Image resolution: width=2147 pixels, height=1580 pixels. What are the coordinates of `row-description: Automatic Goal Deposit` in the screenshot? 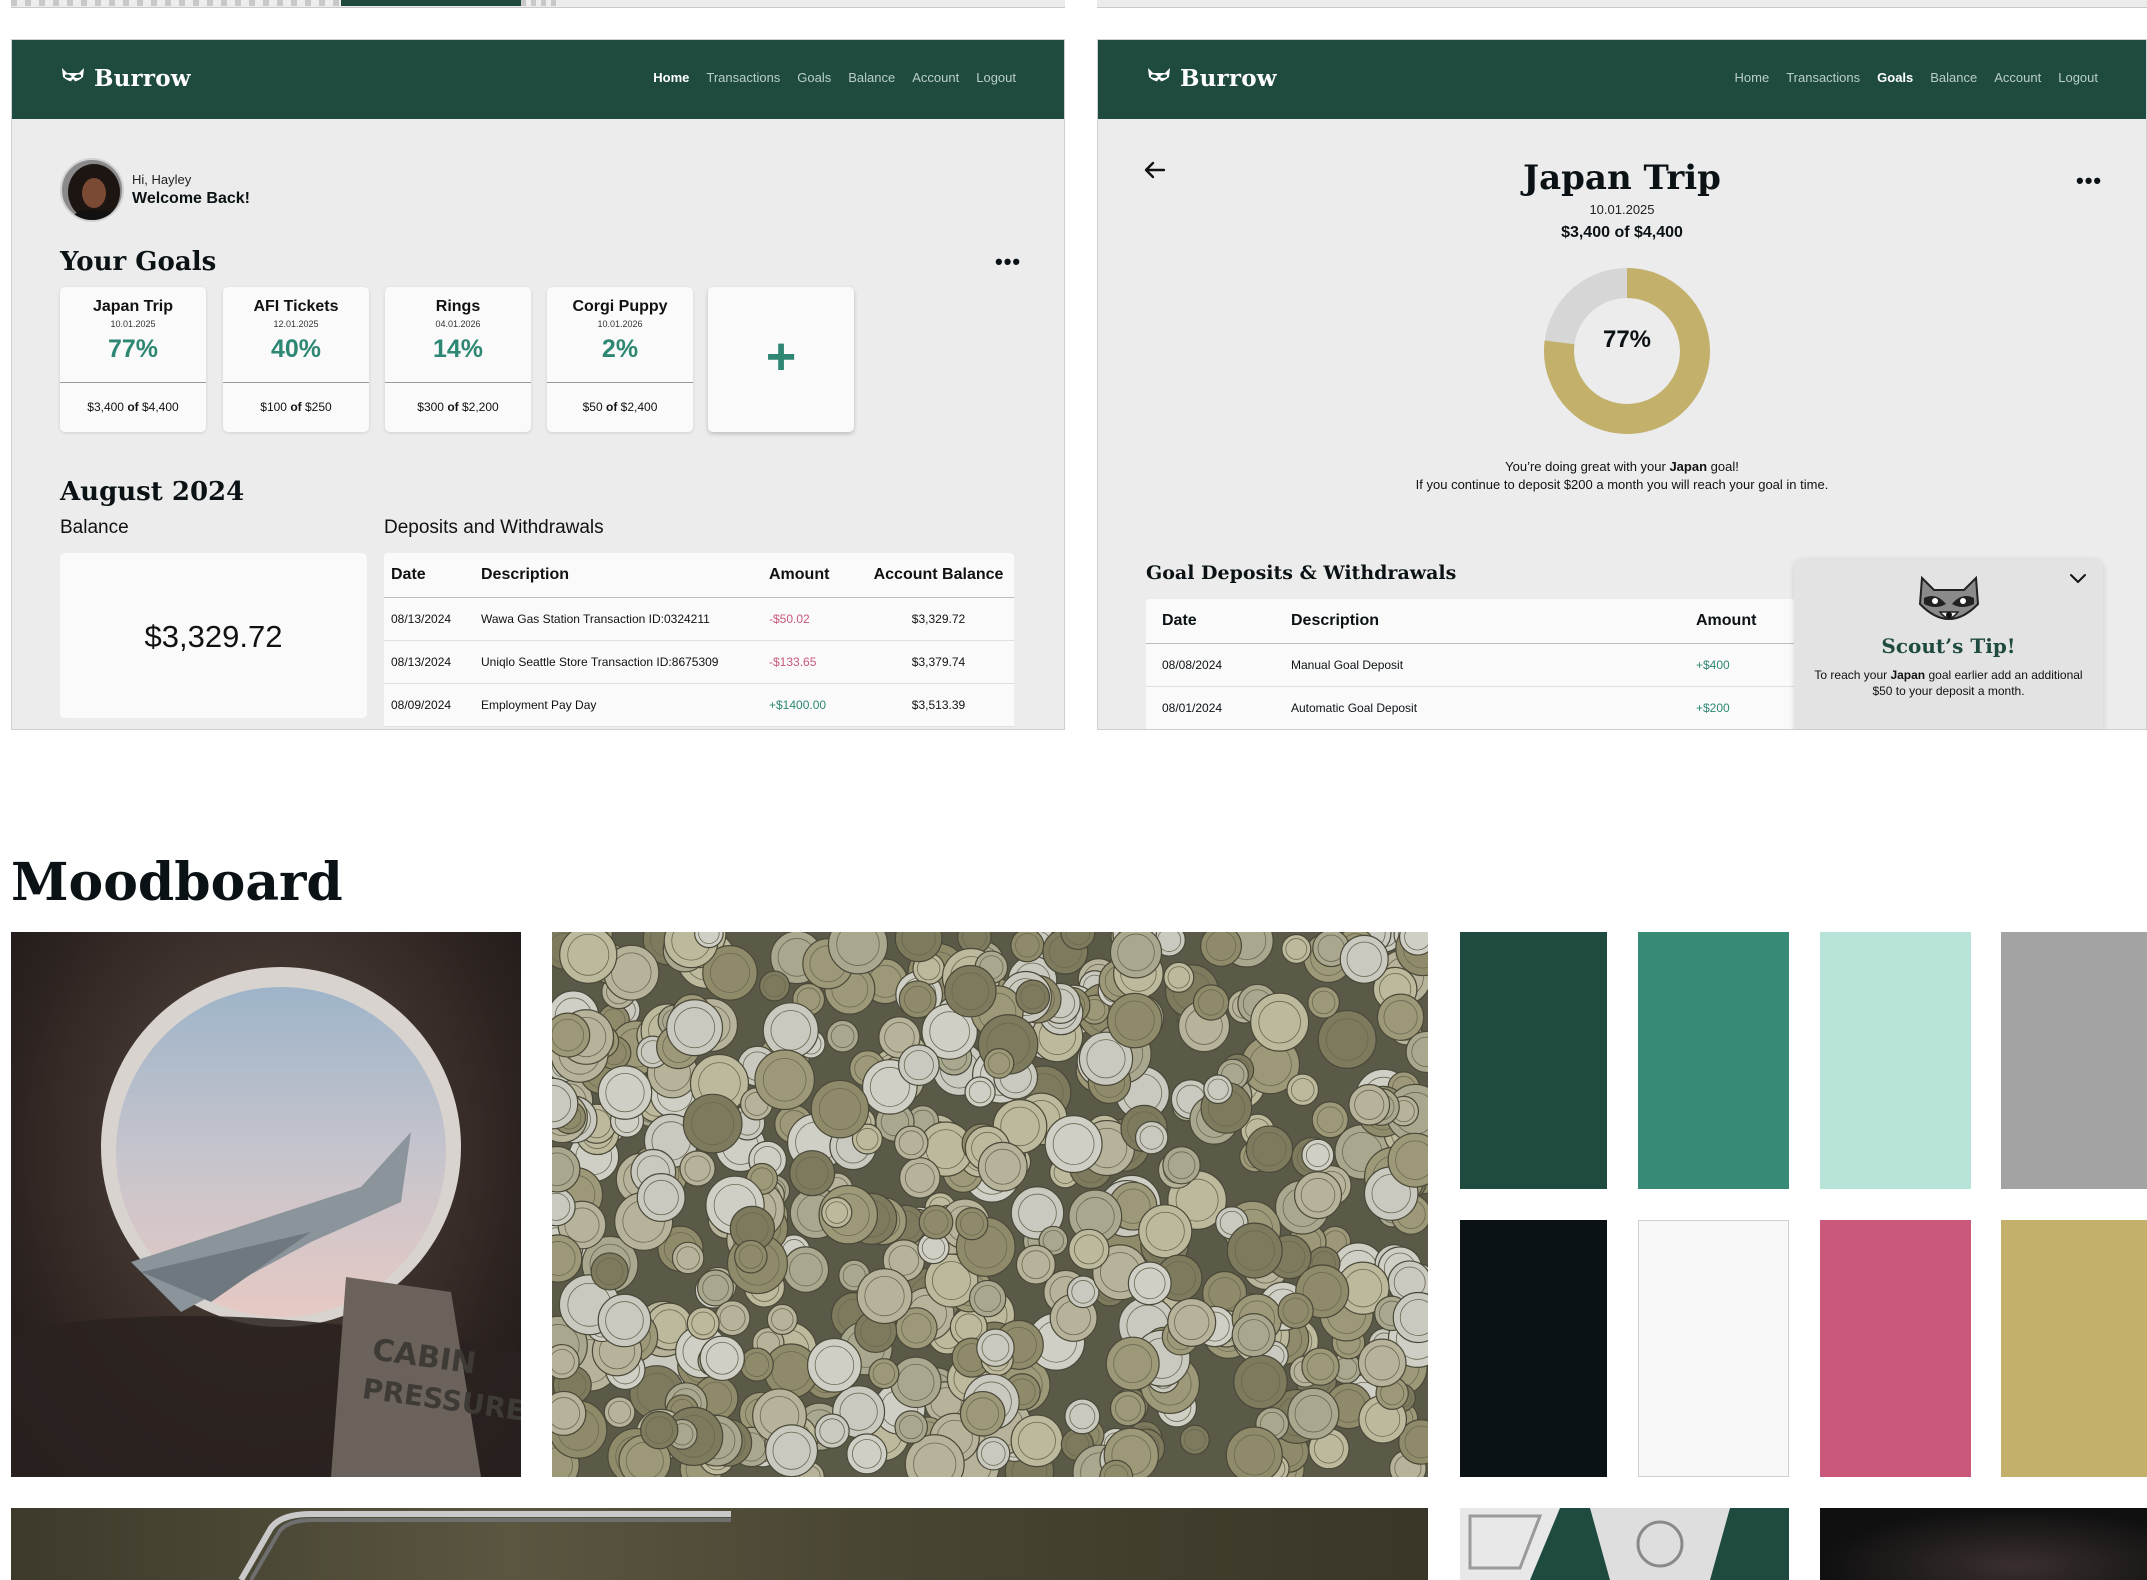 It's located at (1354, 708).